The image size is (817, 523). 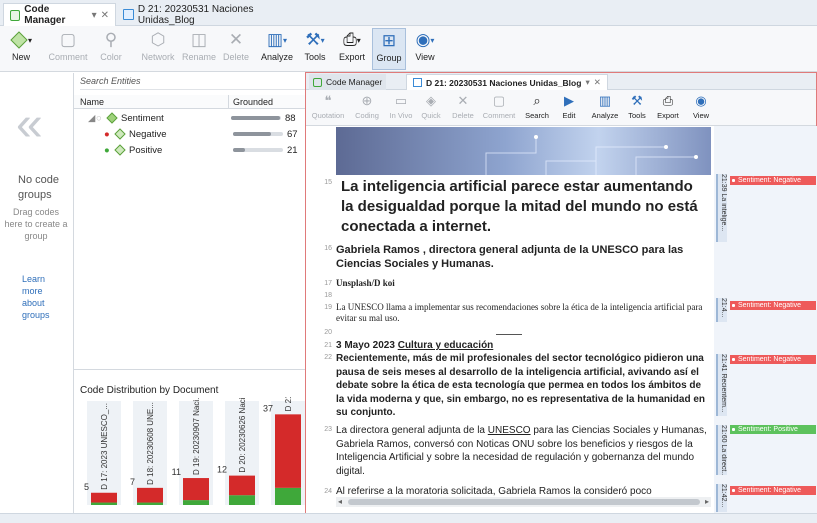 I want to click on doc-delete-button: ✕ Delete, so click(x=463, y=107).